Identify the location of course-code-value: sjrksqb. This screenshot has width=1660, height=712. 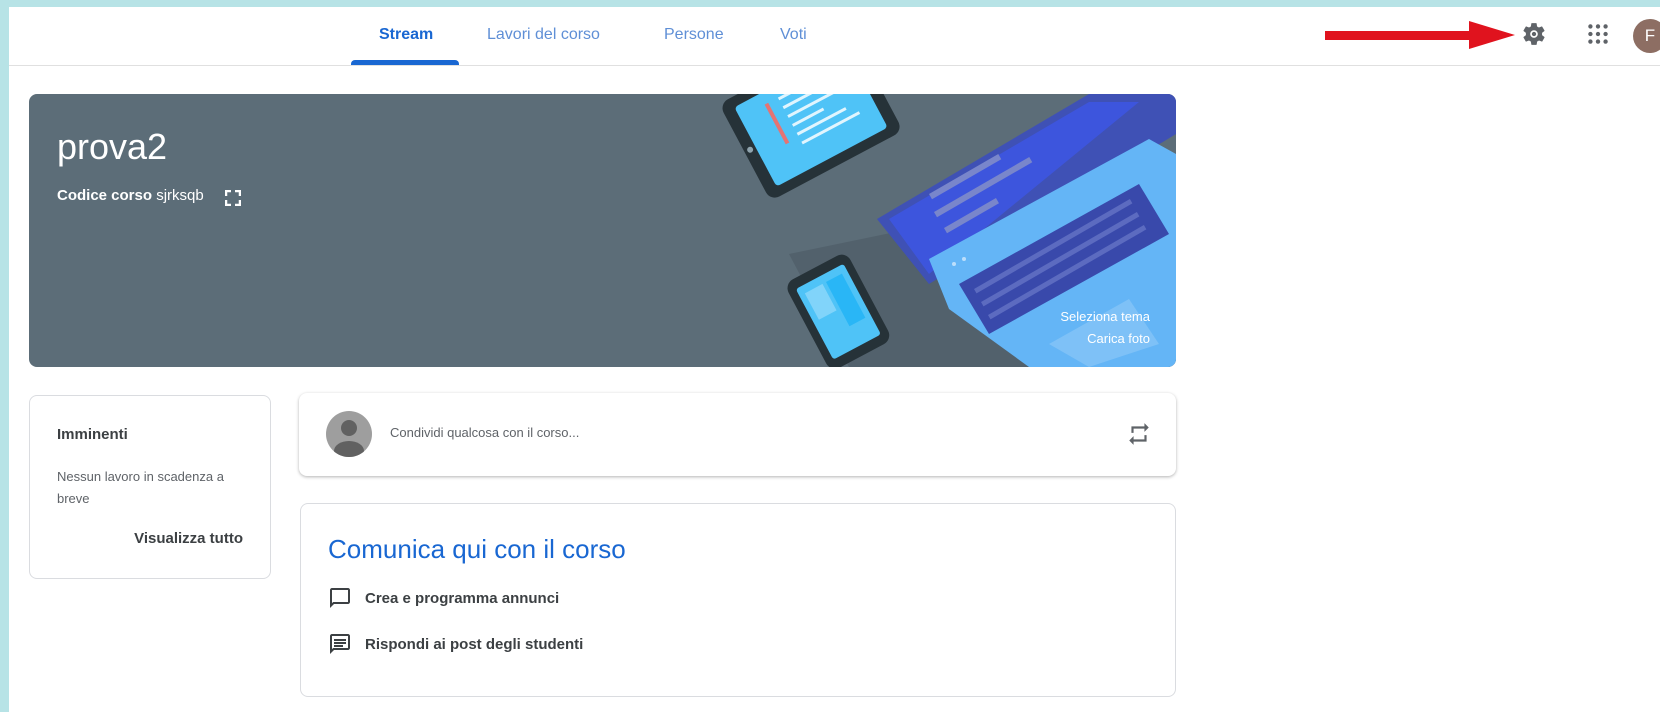
(180, 195).